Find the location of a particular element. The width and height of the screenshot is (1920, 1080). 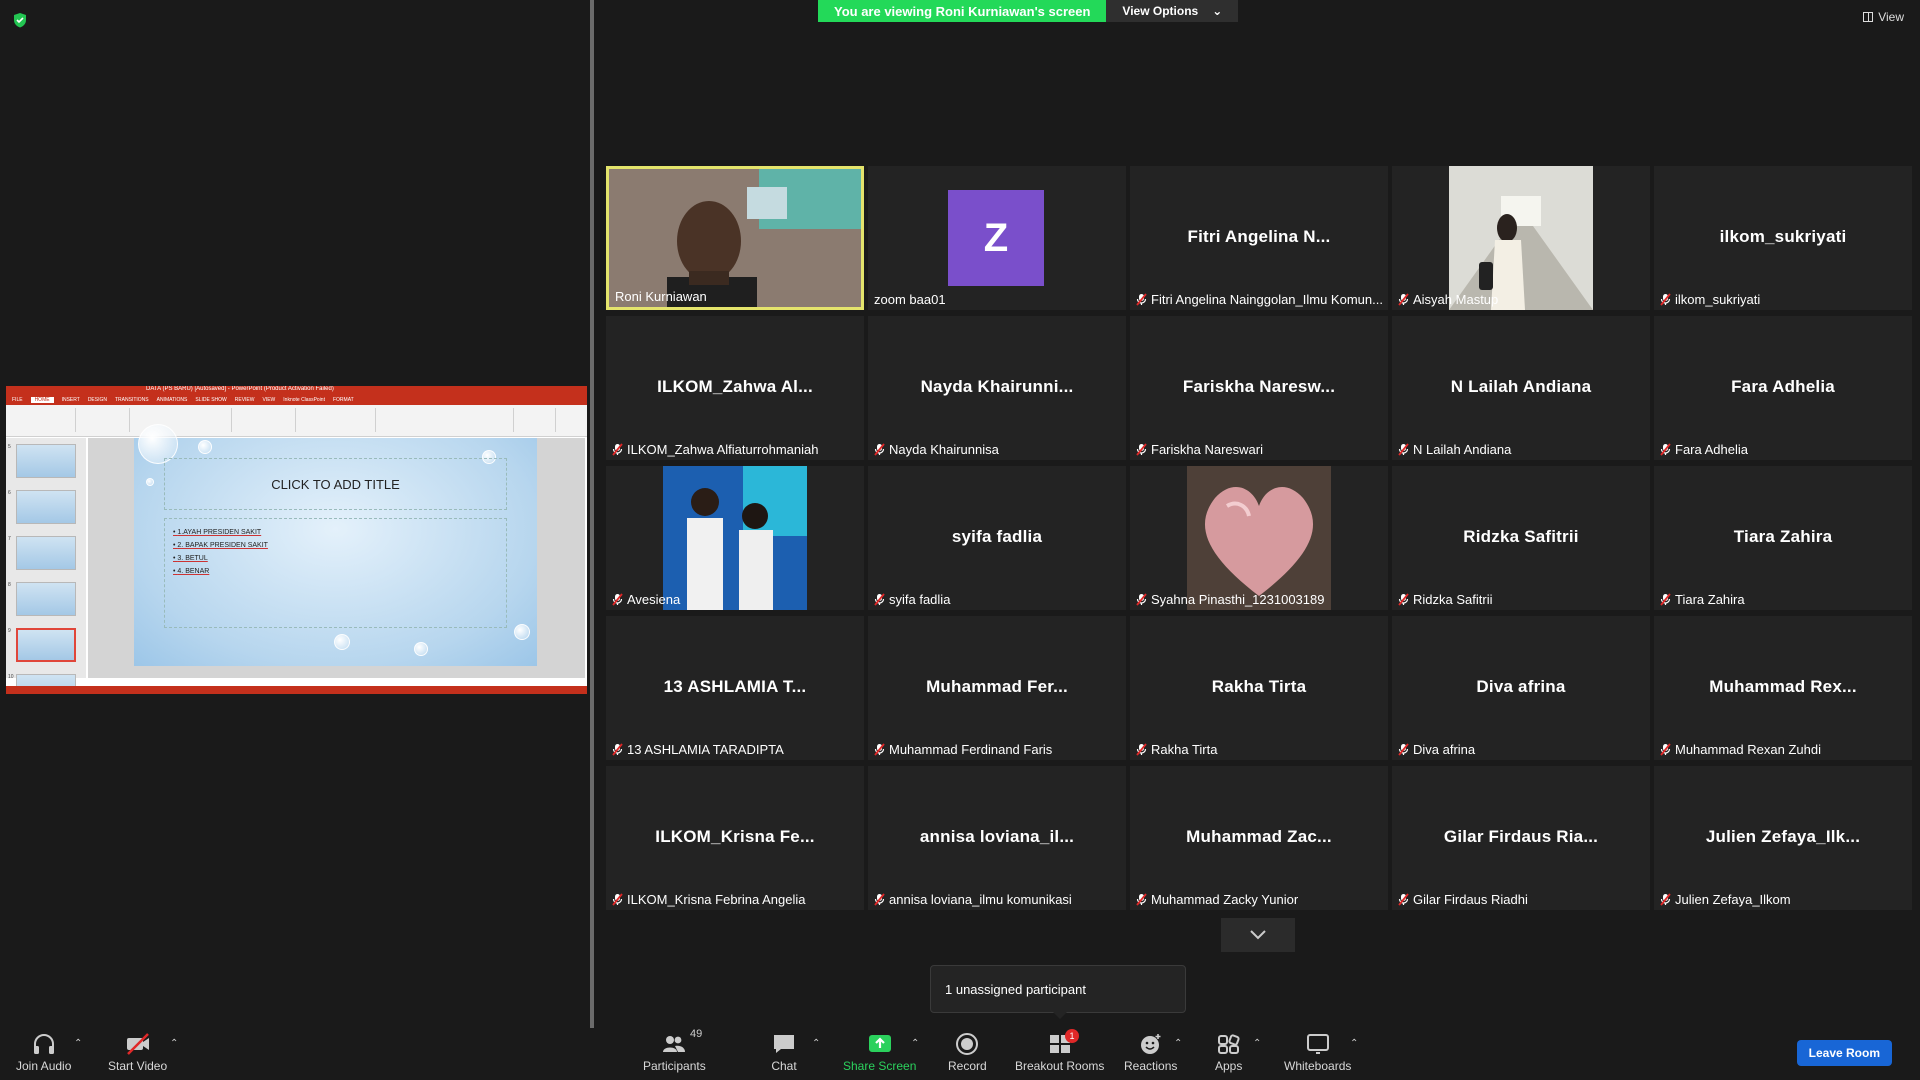

participant-tile: Muhammad Zac... Muhammad Zacky Yunior is located at coordinates (1259, 838).